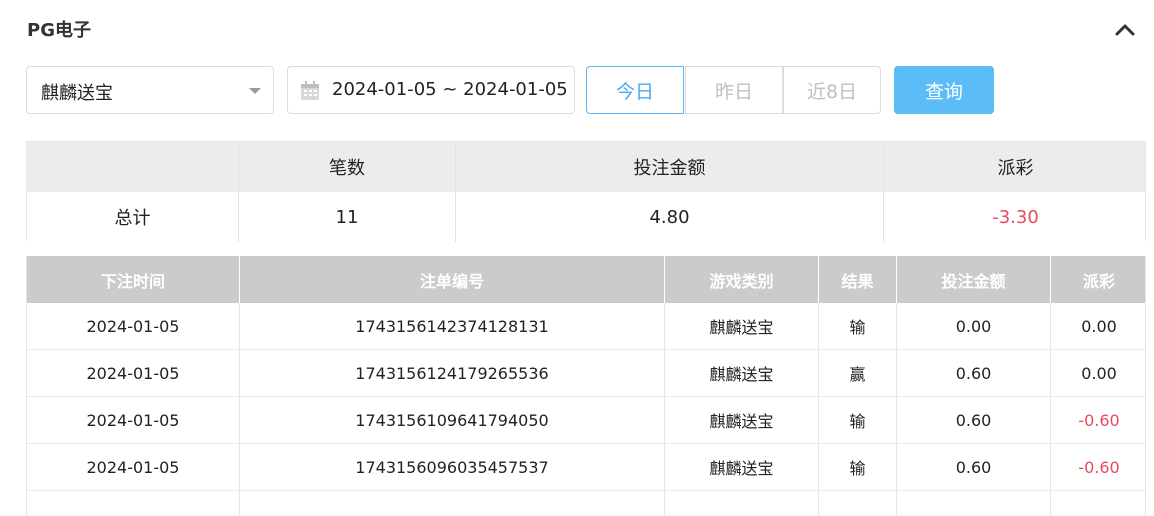 Image resolution: width=1154 pixels, height=516 pixels. I want to click on game-select-value: 麒麟送宝, so click(77, 93).